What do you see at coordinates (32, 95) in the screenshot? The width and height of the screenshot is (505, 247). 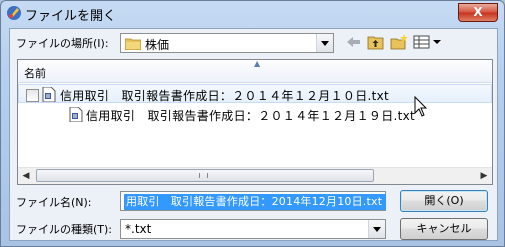 I see `file-checkbox` at bounding box center [32, 95].